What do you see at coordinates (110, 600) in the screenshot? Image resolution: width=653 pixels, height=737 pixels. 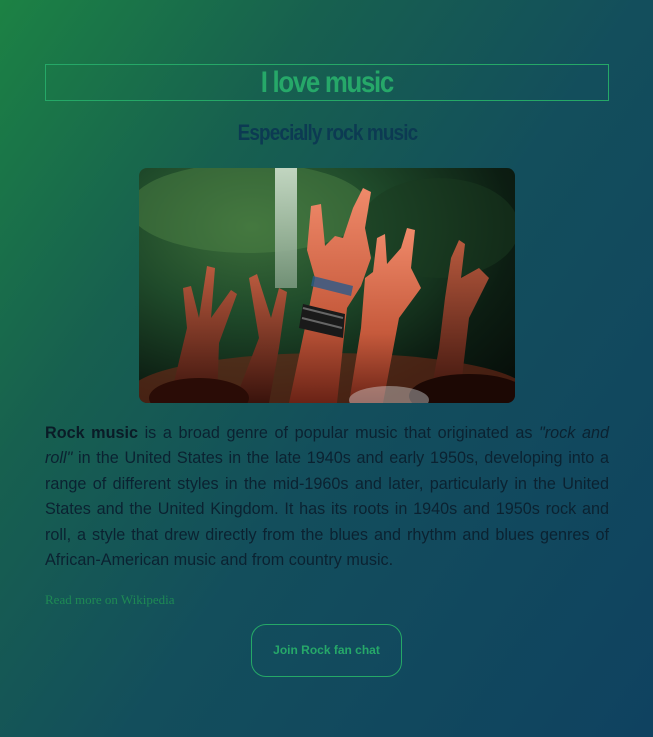 I see `wikipedia-link: Read more on Wikipedia` at bounding box center [110, 600].